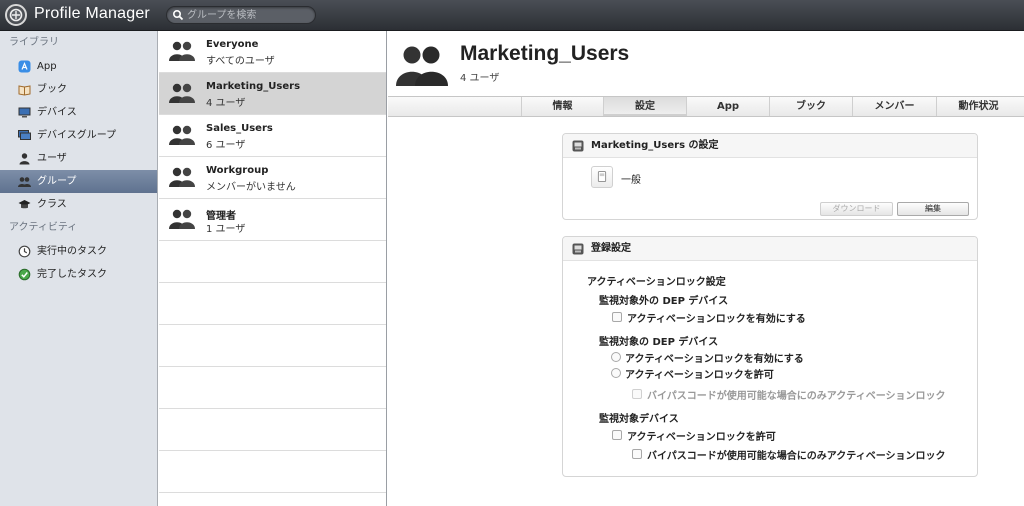  Describe the element at coordinates (34, 42) in the screenshot. I see `library-header: ライブラリ` at that location.